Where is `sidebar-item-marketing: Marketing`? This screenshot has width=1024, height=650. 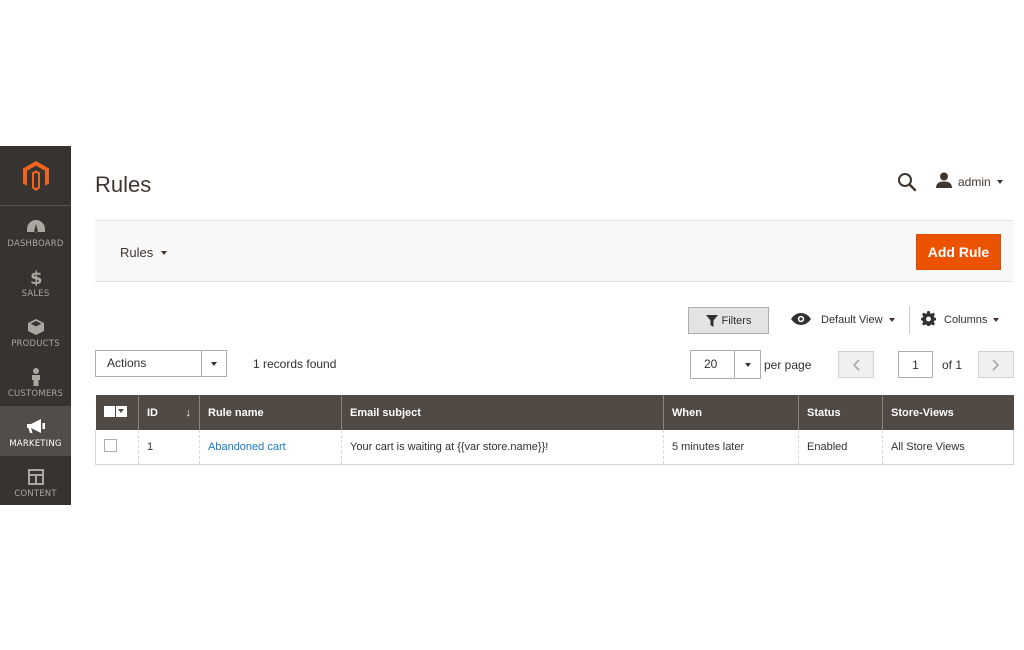 sidebar-item-marketing: Marketing is located at coordinates (35, 431).